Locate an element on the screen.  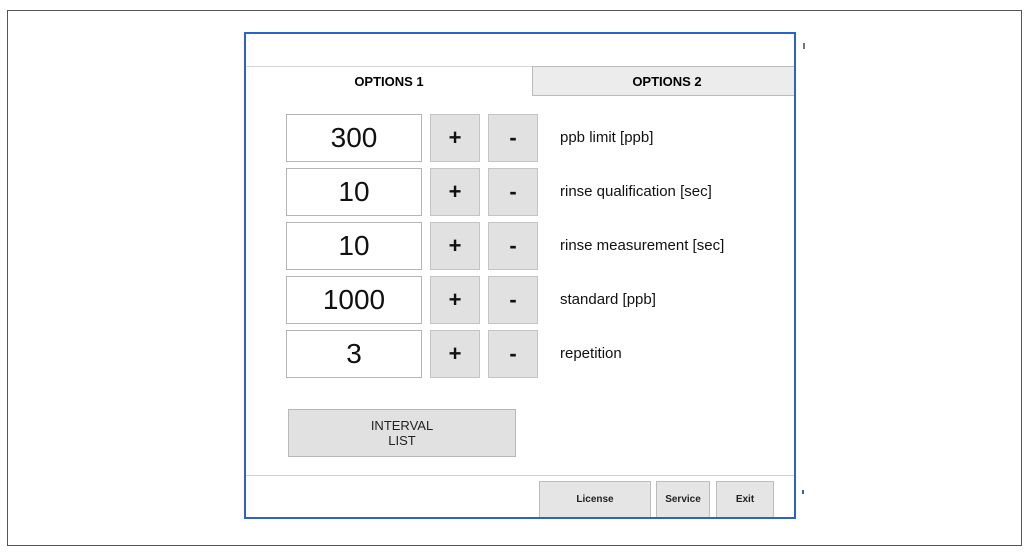
interval-list-button: INTERVAL LIST is located at coordinates (402, 433).